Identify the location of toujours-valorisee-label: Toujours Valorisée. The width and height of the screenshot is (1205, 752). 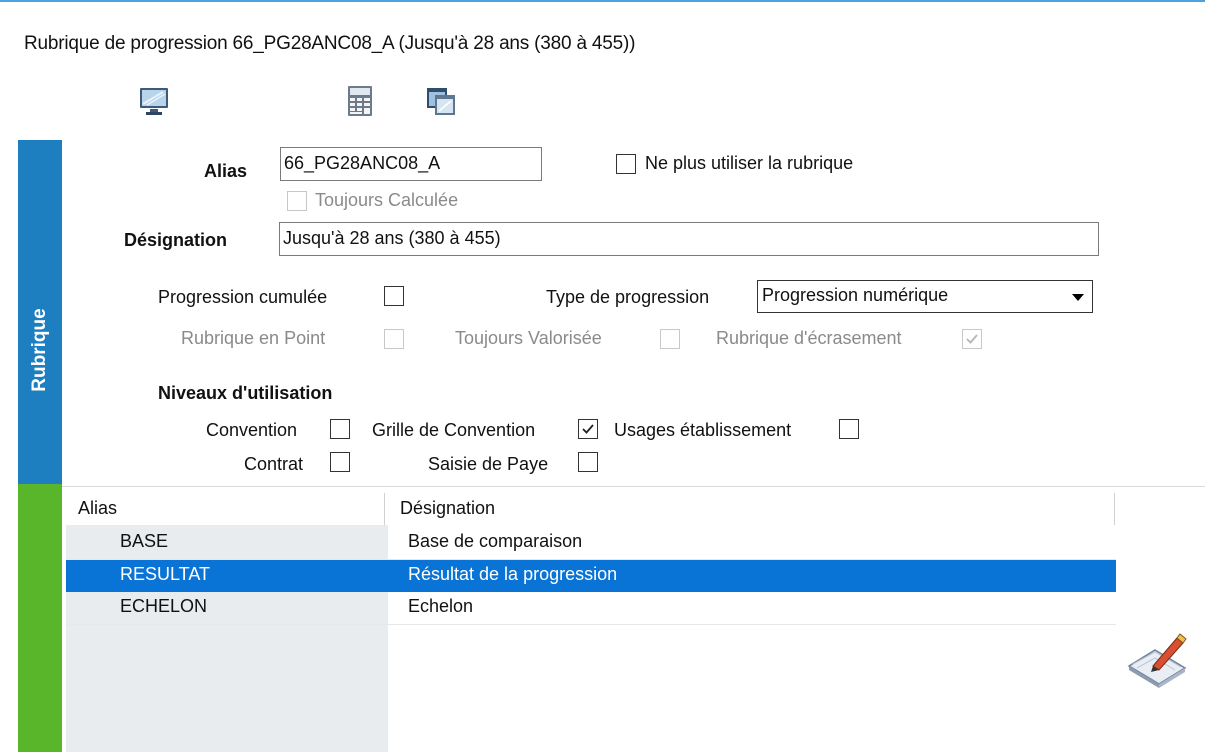
(528, 338).